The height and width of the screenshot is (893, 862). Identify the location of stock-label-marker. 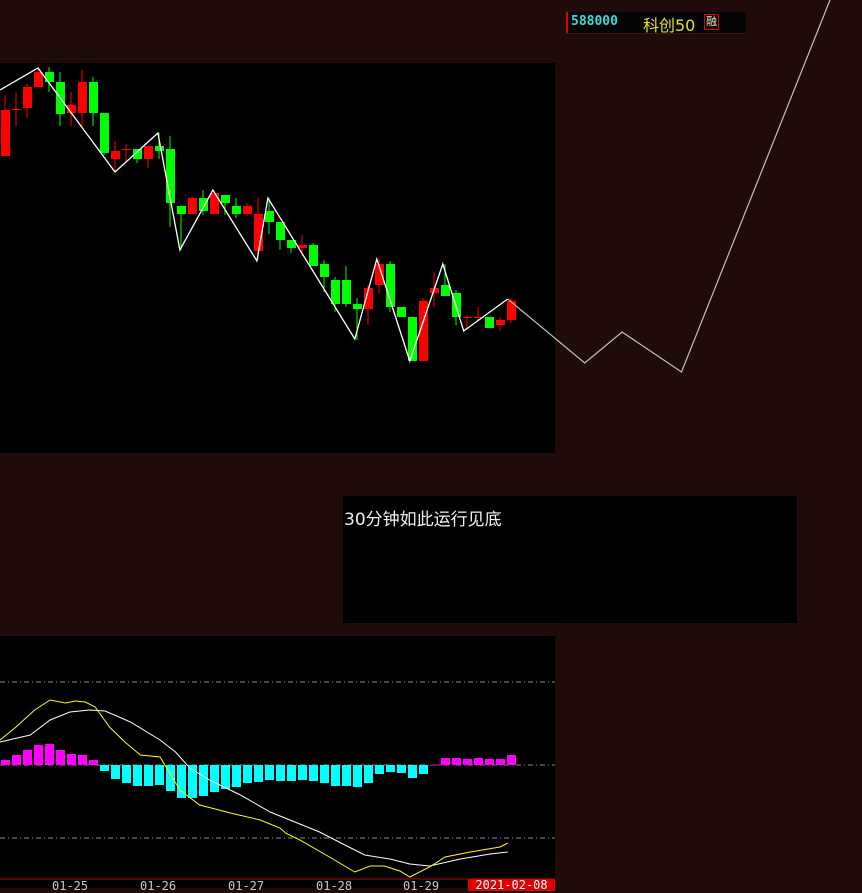
(567, 22).